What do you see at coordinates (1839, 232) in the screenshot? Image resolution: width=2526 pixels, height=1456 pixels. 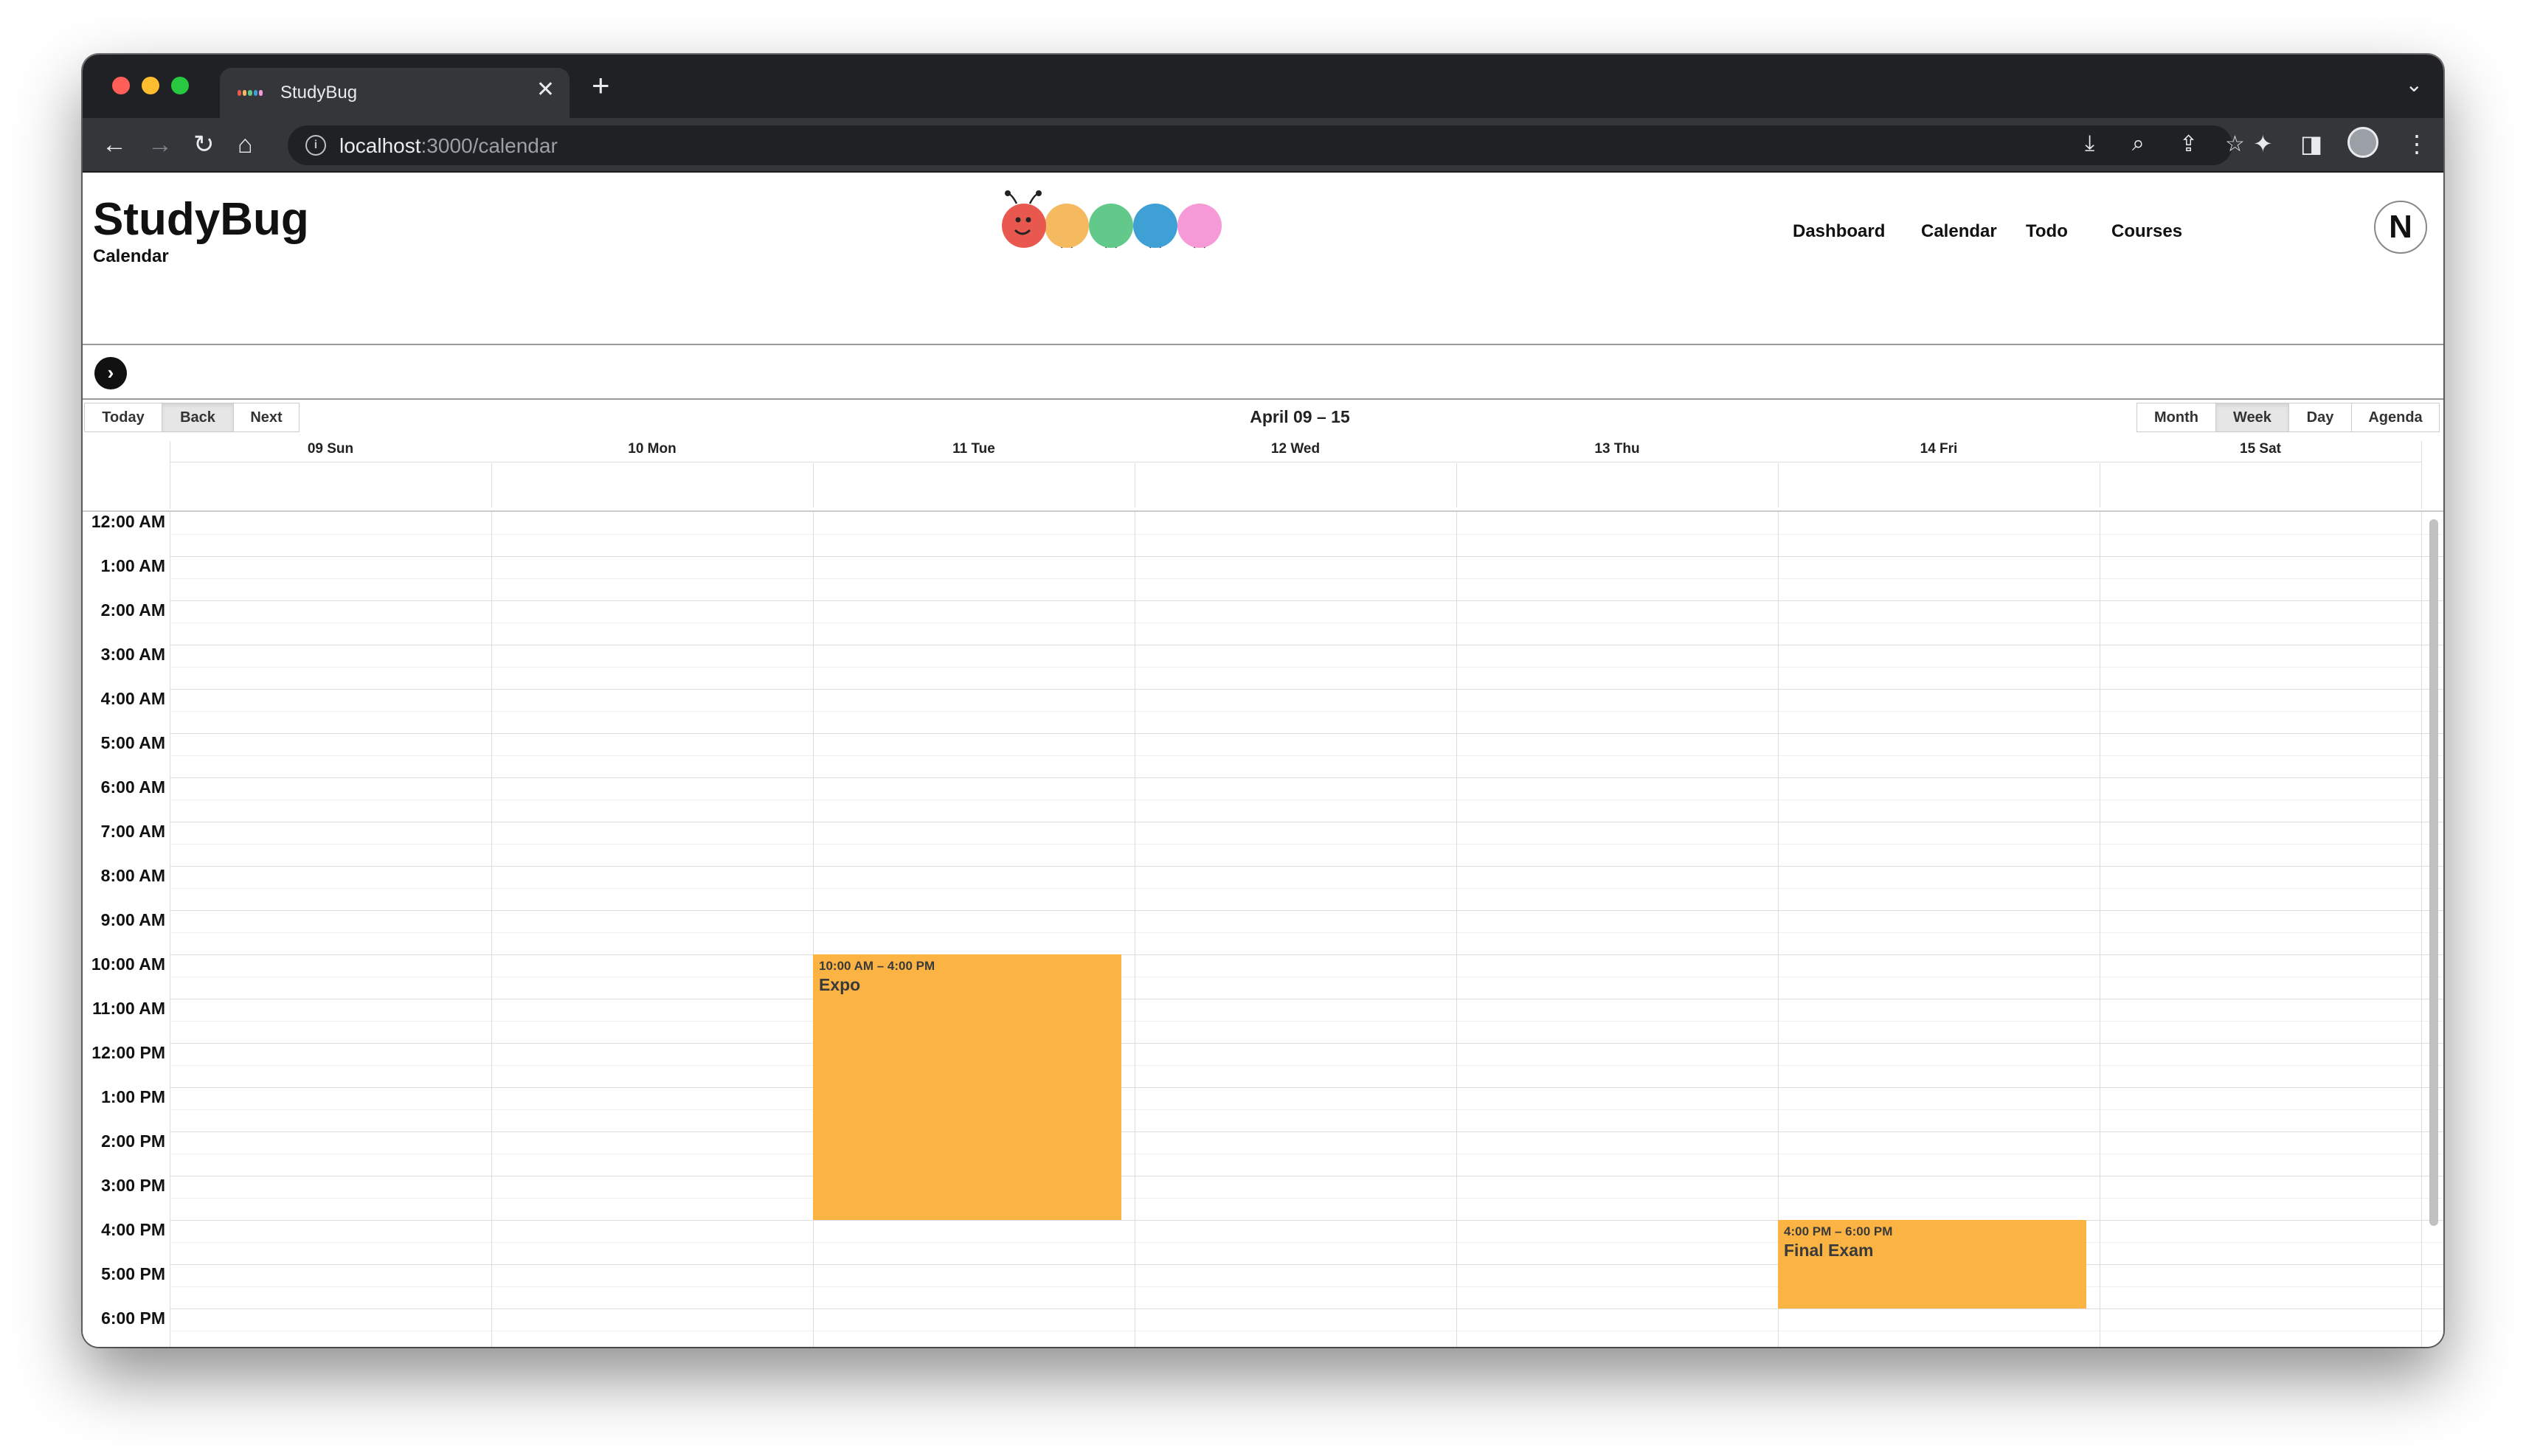 I see `nav-dashboard: Dashboard` at bounding box center [1839, 232].